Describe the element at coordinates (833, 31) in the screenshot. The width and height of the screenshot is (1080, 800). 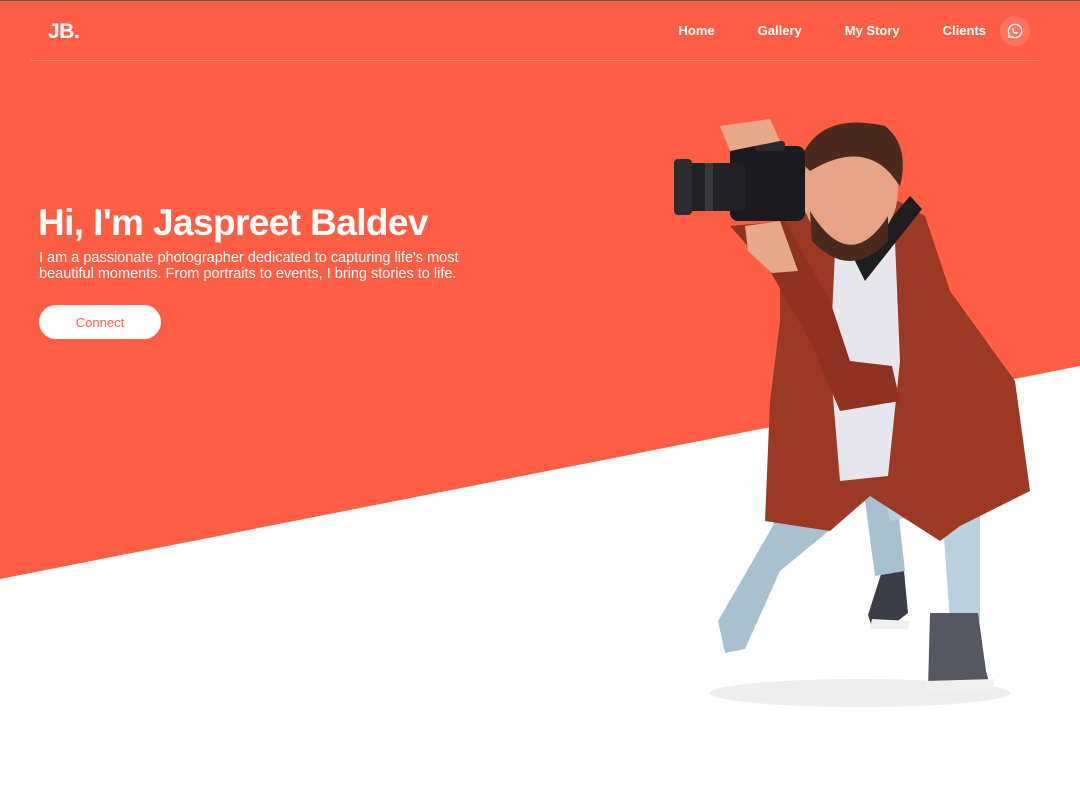
I see `main-nav: Home Gallery My Story Clients` at that location.